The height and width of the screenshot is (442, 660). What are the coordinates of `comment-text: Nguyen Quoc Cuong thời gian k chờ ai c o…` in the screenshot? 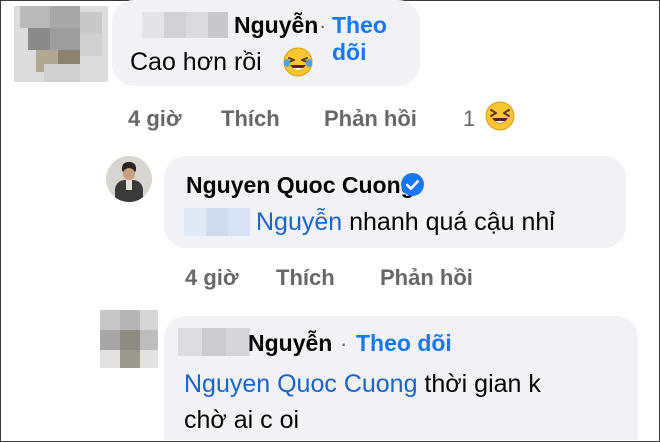 It's located at (362, 402).